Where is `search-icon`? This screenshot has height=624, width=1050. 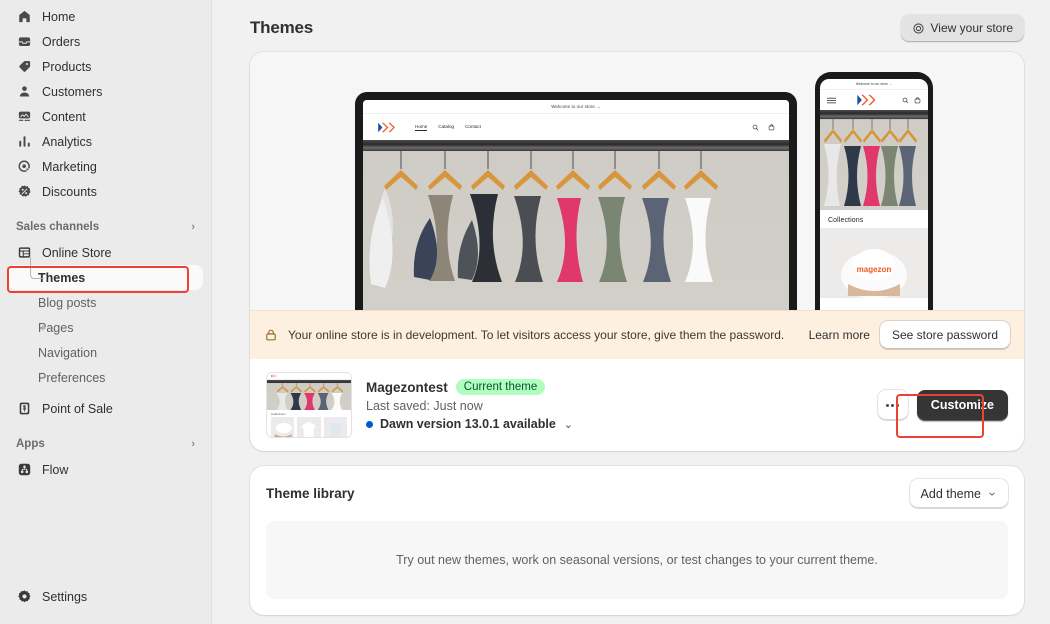 search-icon is located at coordinates (755, 127).